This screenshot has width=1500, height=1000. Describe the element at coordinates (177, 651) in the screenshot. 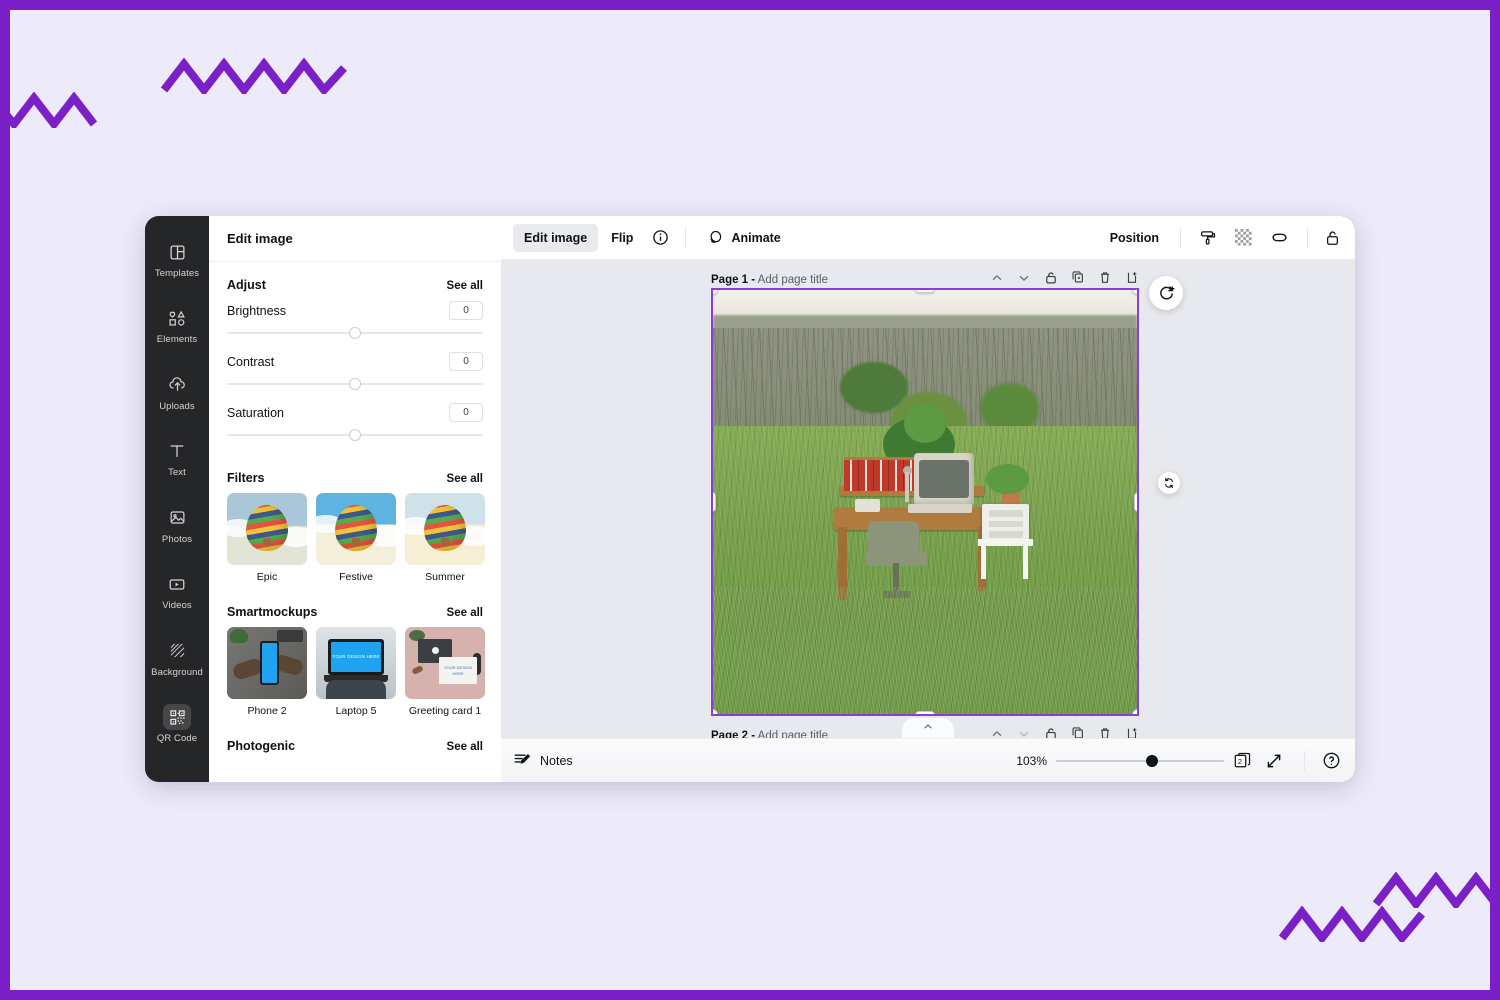

I see `background-icon` at that location.